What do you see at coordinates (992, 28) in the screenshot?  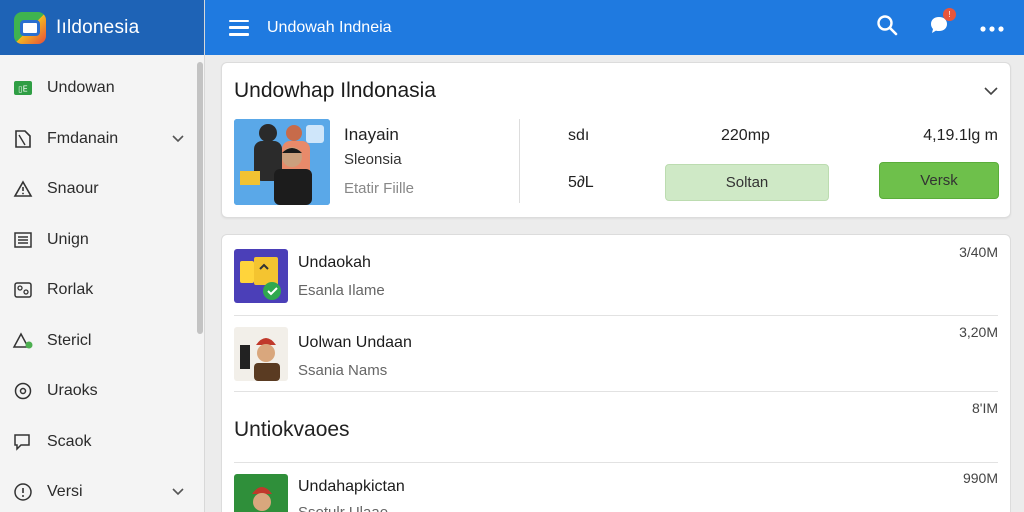 I see `more-options-icon` at bounding box center [992, 28].